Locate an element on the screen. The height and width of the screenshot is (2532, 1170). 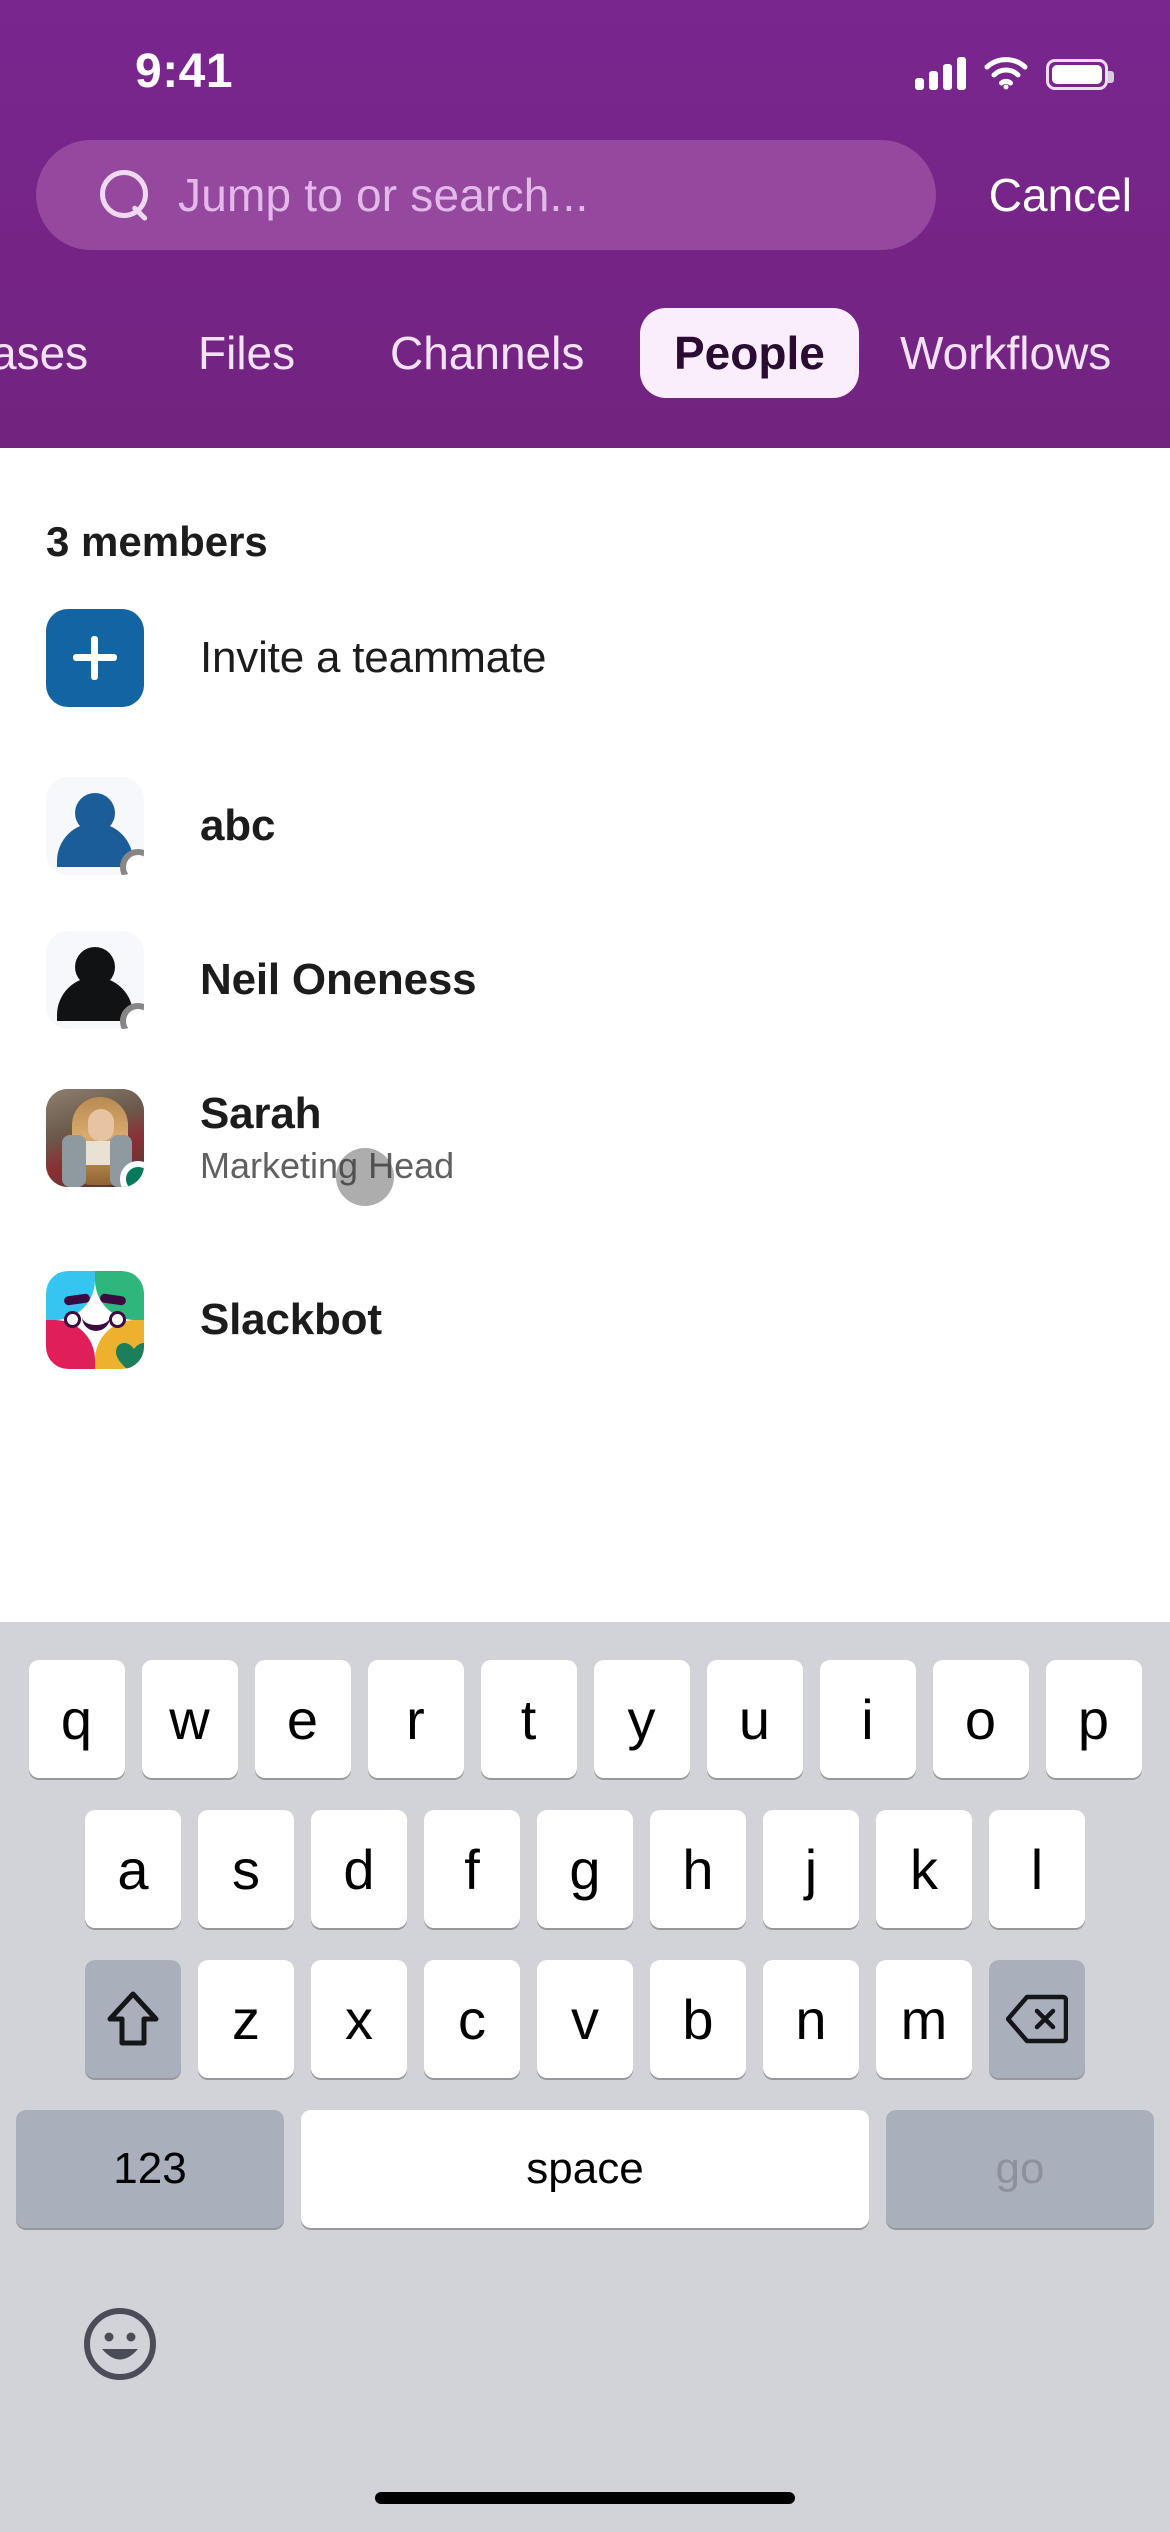
status-bar-icons is located at coordinates (1014, 69).